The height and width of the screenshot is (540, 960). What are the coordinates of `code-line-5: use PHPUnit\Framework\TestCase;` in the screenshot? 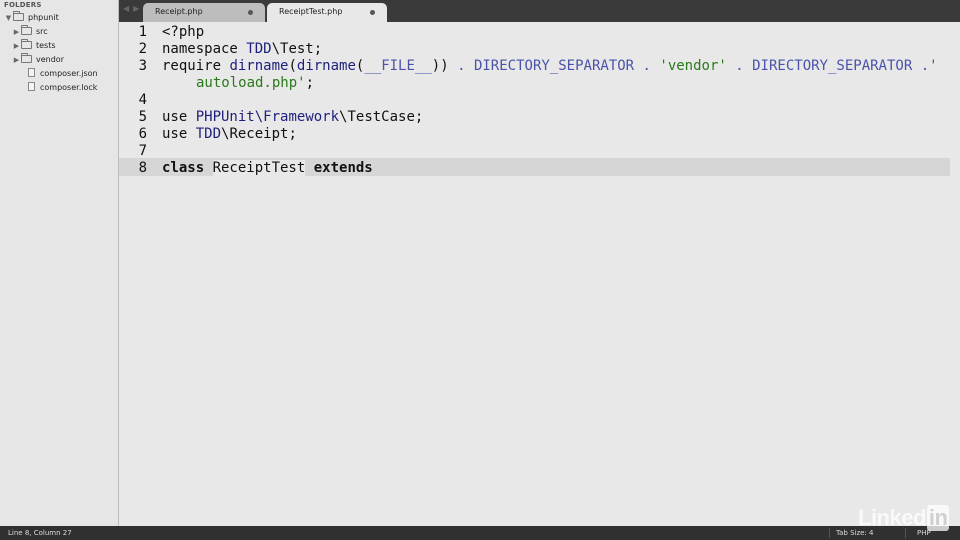 It's located at (292, 117).